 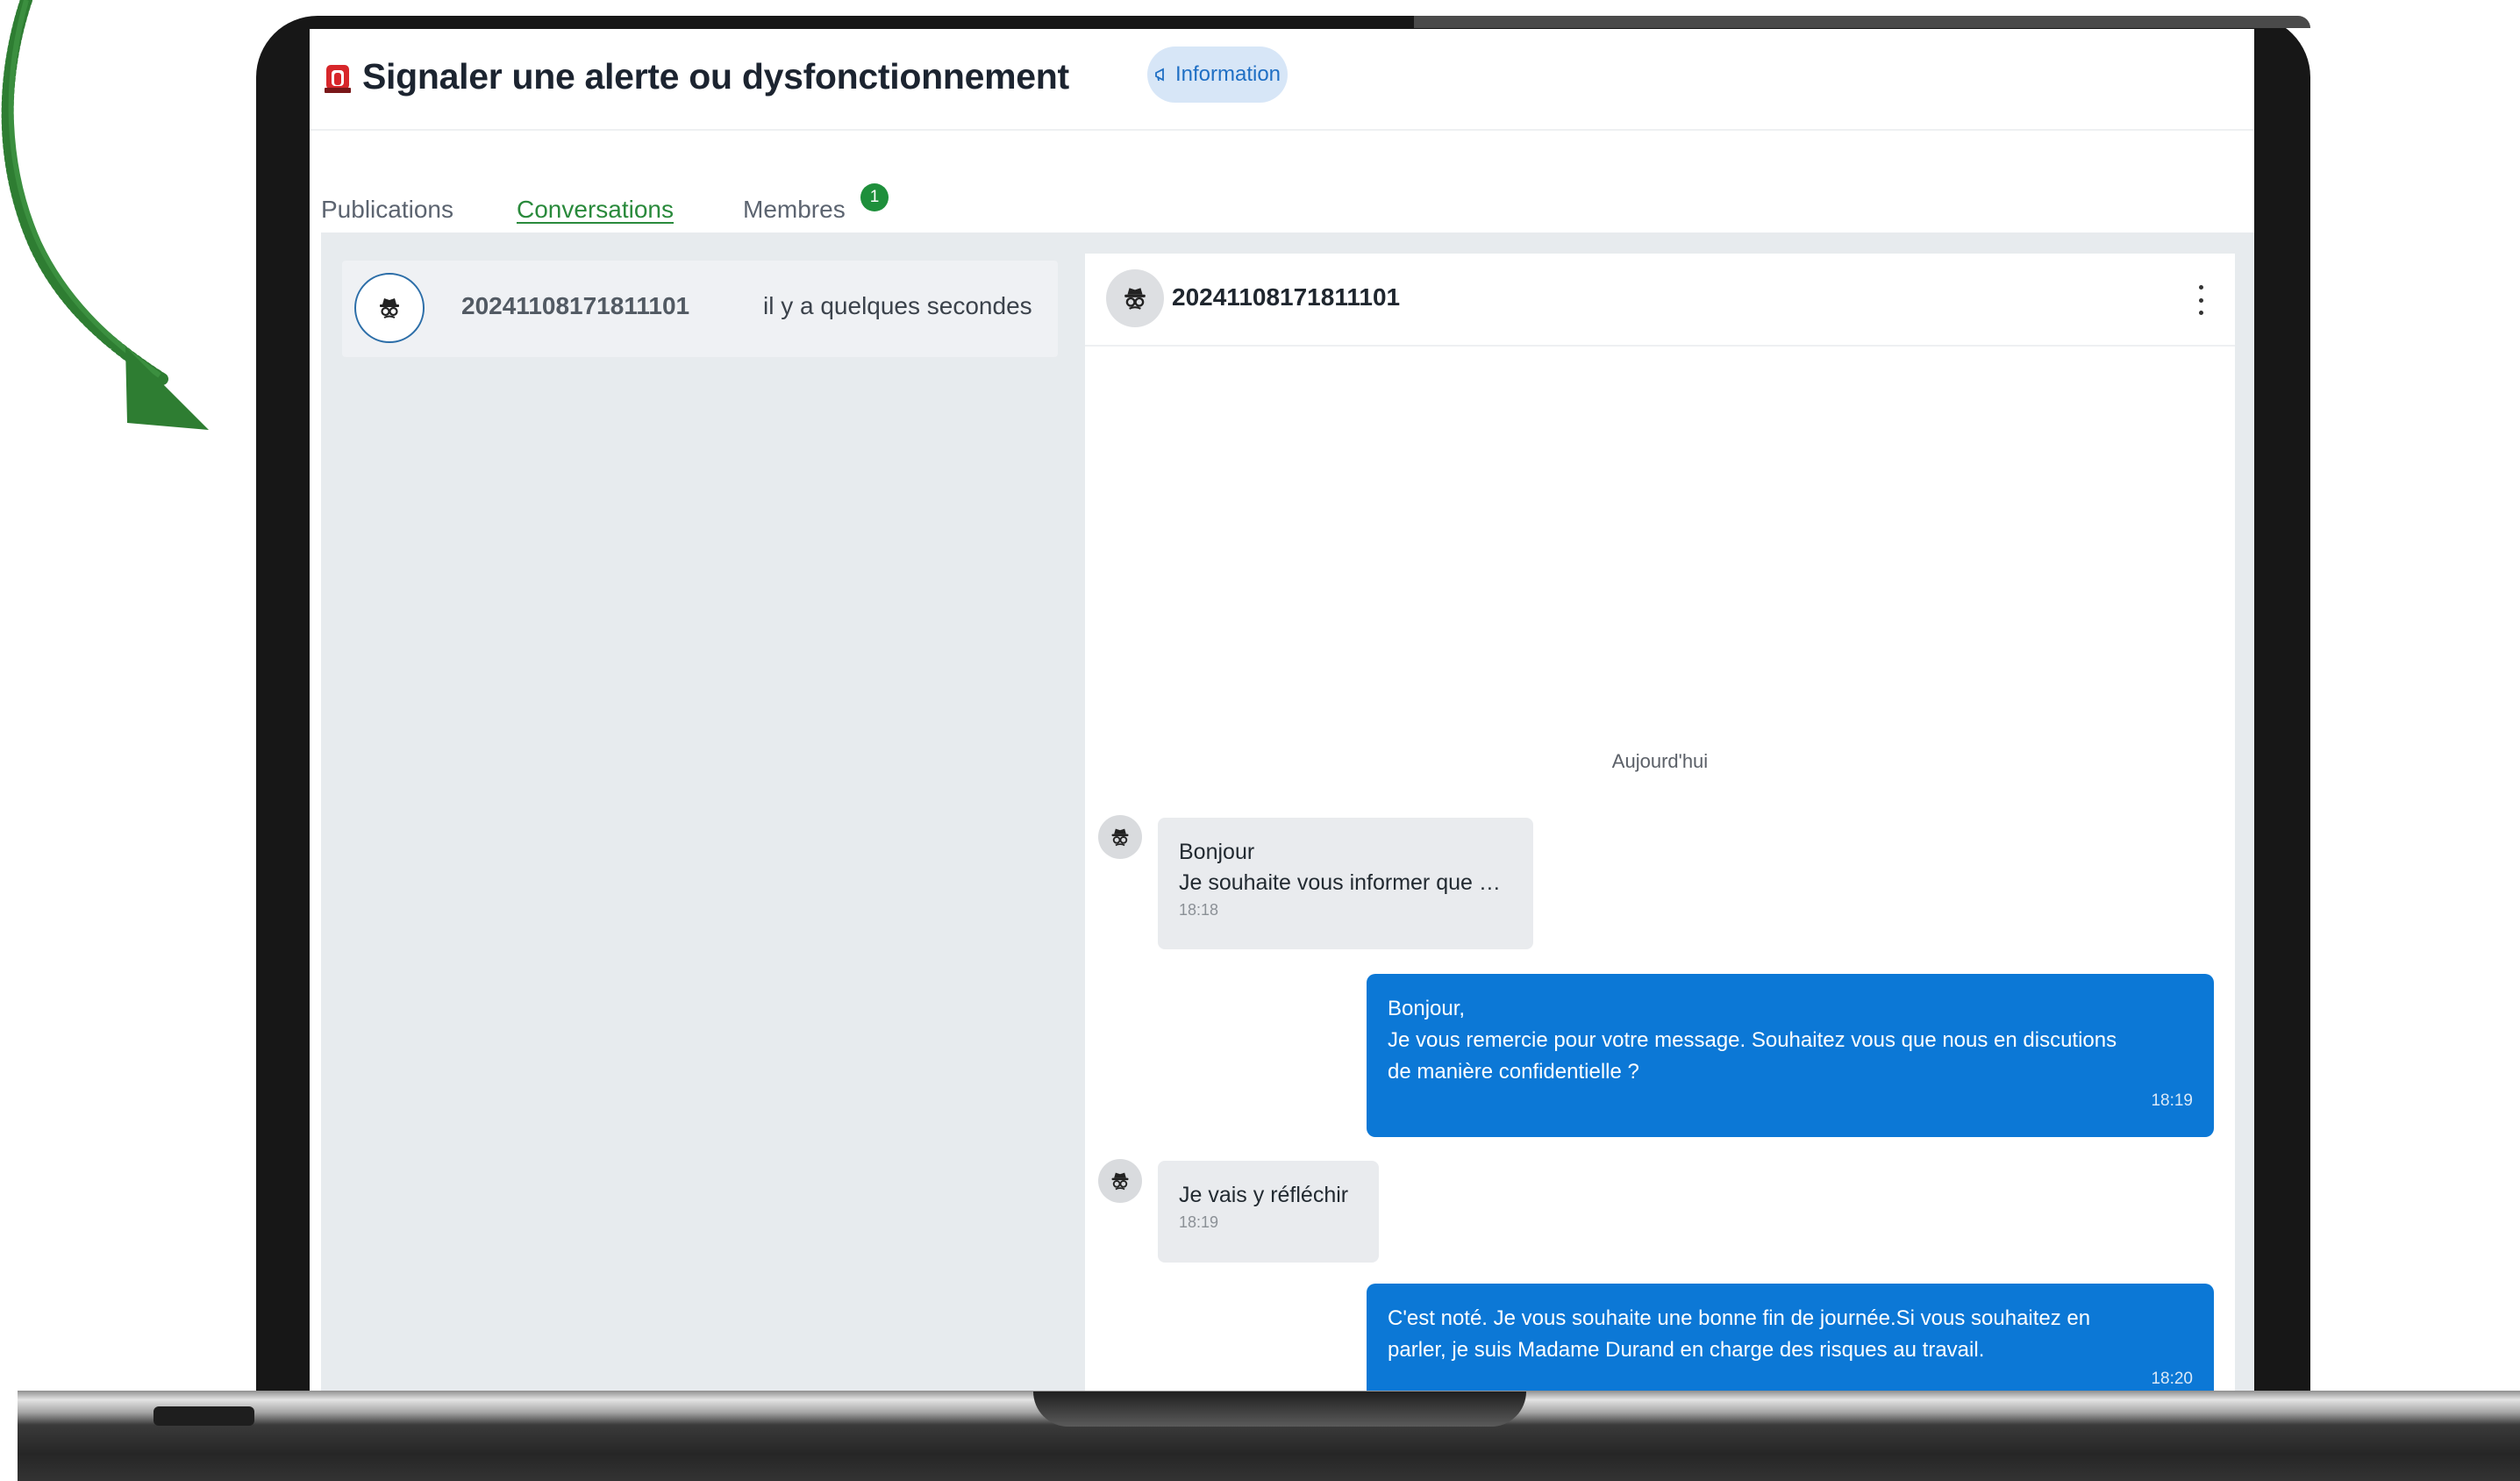 What do you see at coordinates (1199, 910) in the screenshot?
I see `message-time: 18:18` at bounding box center [1199, 910].